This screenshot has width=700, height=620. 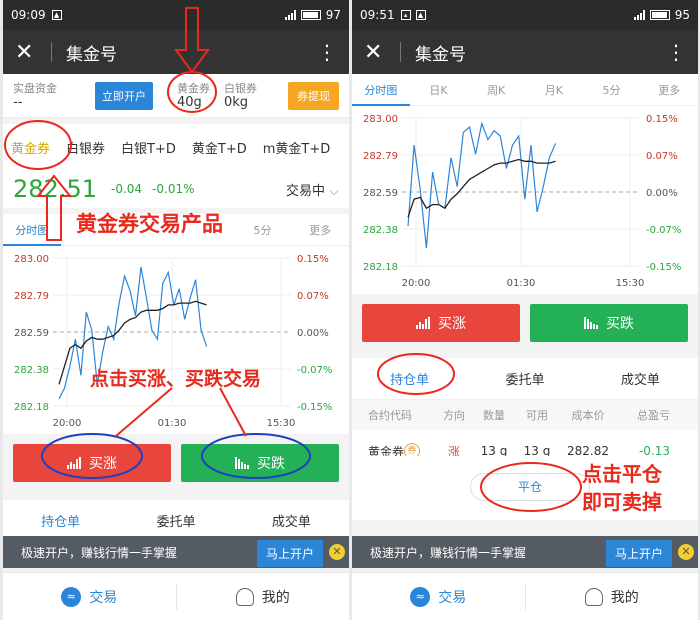 I want to click on gold-ticket-value: 40g, so click(x=189, y=102).